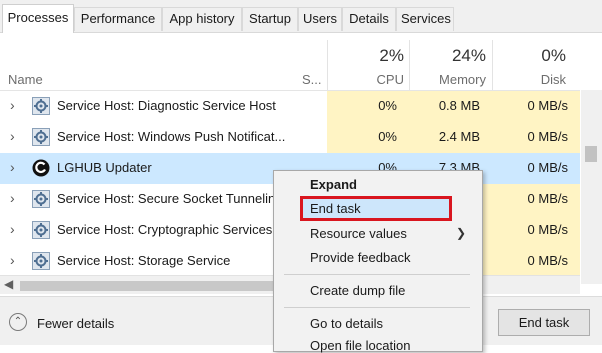  What do you see at coordinates (118, 19) in the screenshot?
I see `tab-performance: Performance` at bounding box center [118, 19].